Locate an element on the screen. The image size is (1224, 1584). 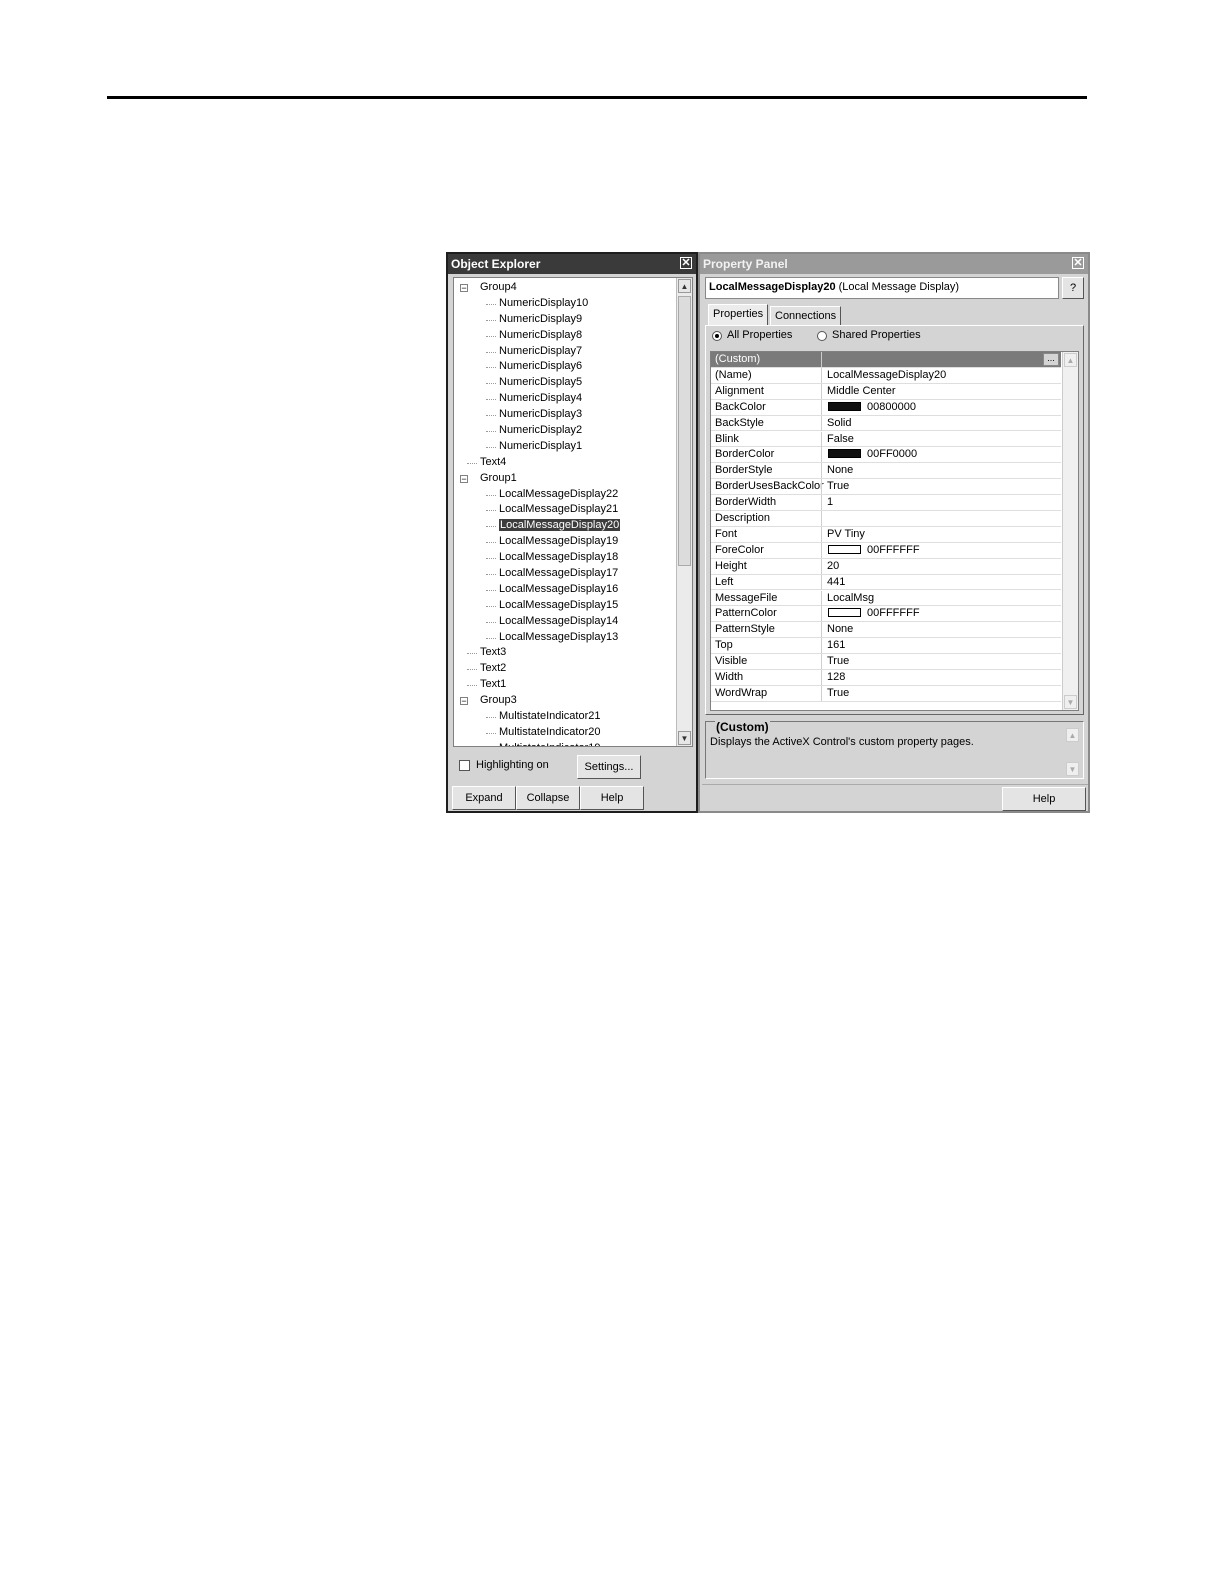
property-value: Solid is located at coordinates (839, 423).